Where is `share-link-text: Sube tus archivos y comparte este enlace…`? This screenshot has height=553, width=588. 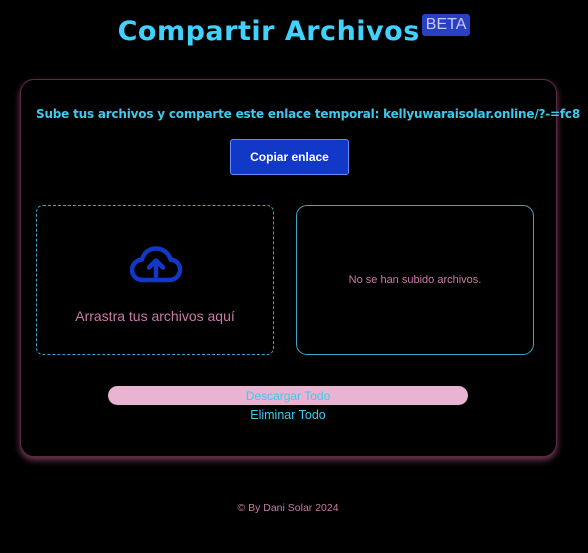 share-link-text: Sube tus archivos y comparte este enlace… is located at coordinates (308, 114).